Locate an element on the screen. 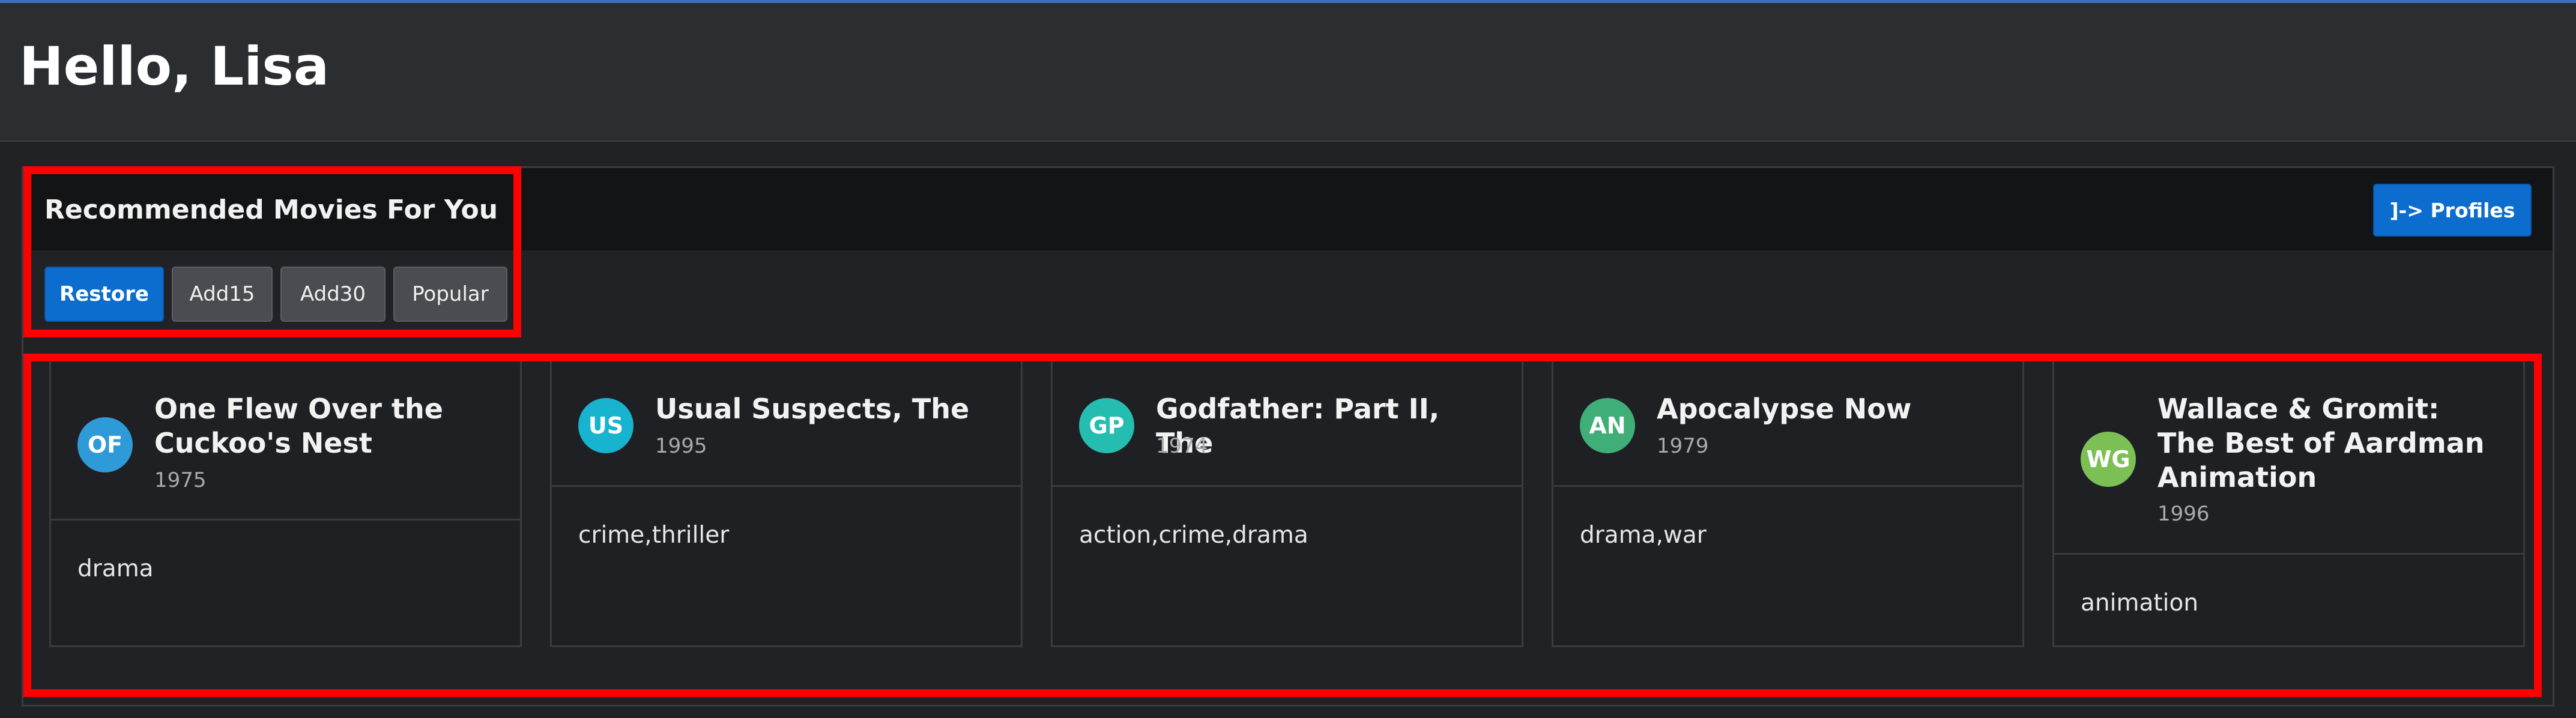 Image resolution: width=2576 pixels, height=718 pixels. movie-genres: action,crime,drama is located at coordinates (1193, 535).